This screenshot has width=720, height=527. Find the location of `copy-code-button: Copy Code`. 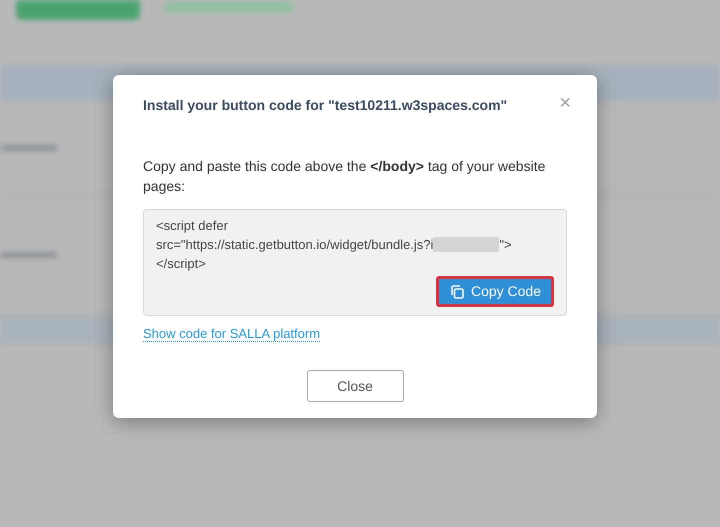

copy-code-button: Copy Code is located at coordinates (495, 291).